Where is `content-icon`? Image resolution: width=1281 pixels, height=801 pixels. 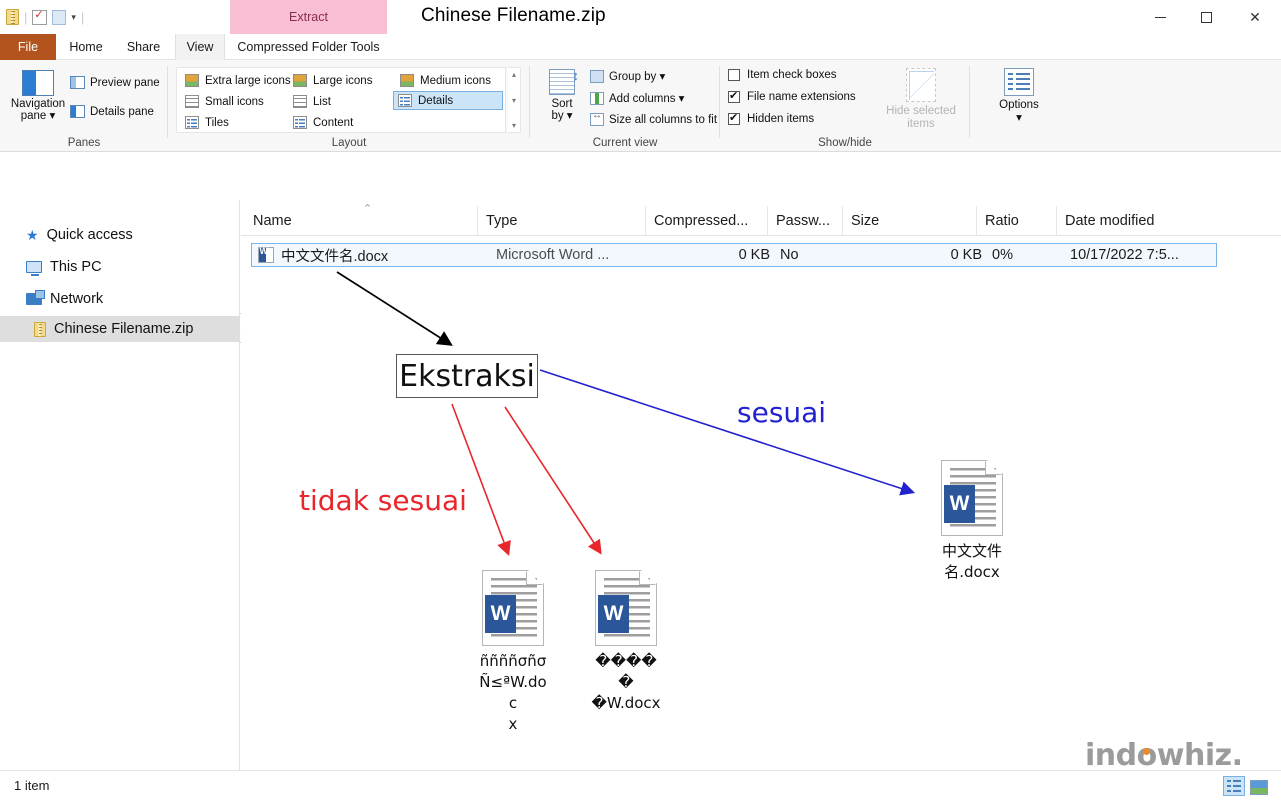
content-icon is located at coordinates (300, 122).